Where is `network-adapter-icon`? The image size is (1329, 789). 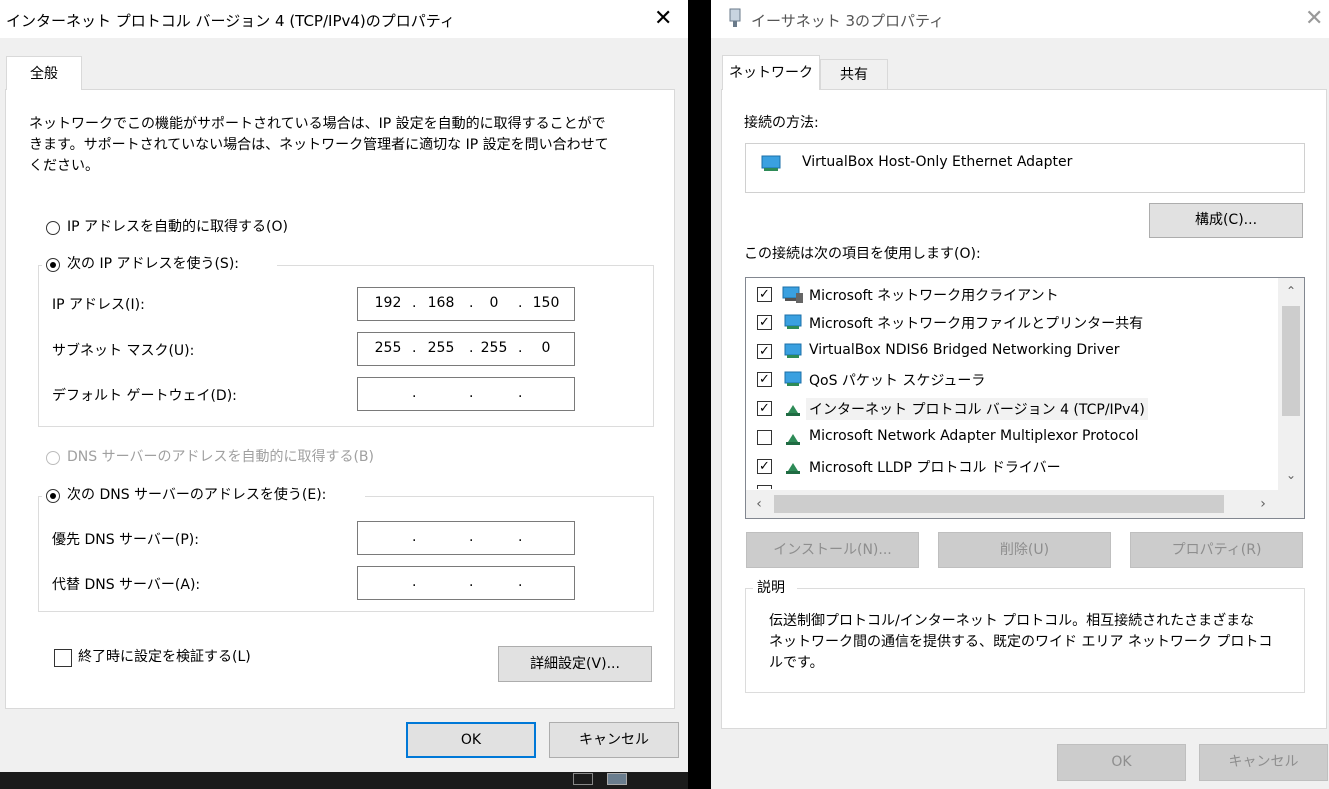
network-adapter-icon is located at coordinates (735, 17).